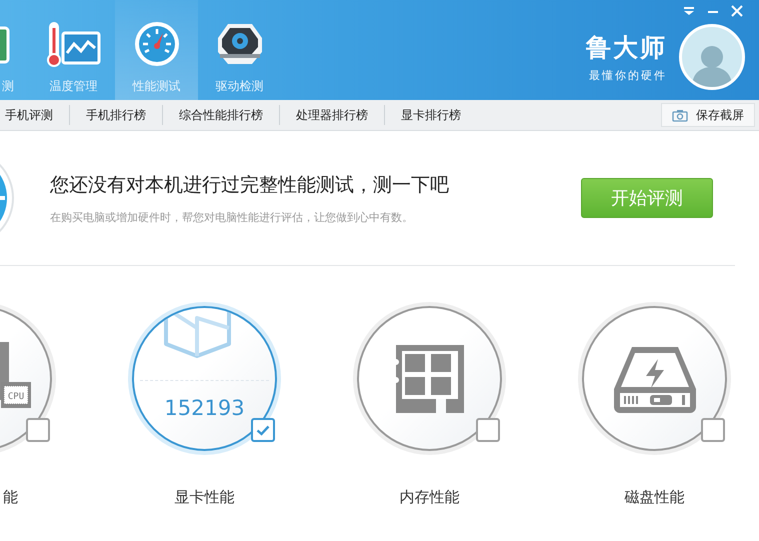 The height and width of the screenshot is (541, 759). I want to click on benchmark-label: 显卡性能, so click(204, 497).